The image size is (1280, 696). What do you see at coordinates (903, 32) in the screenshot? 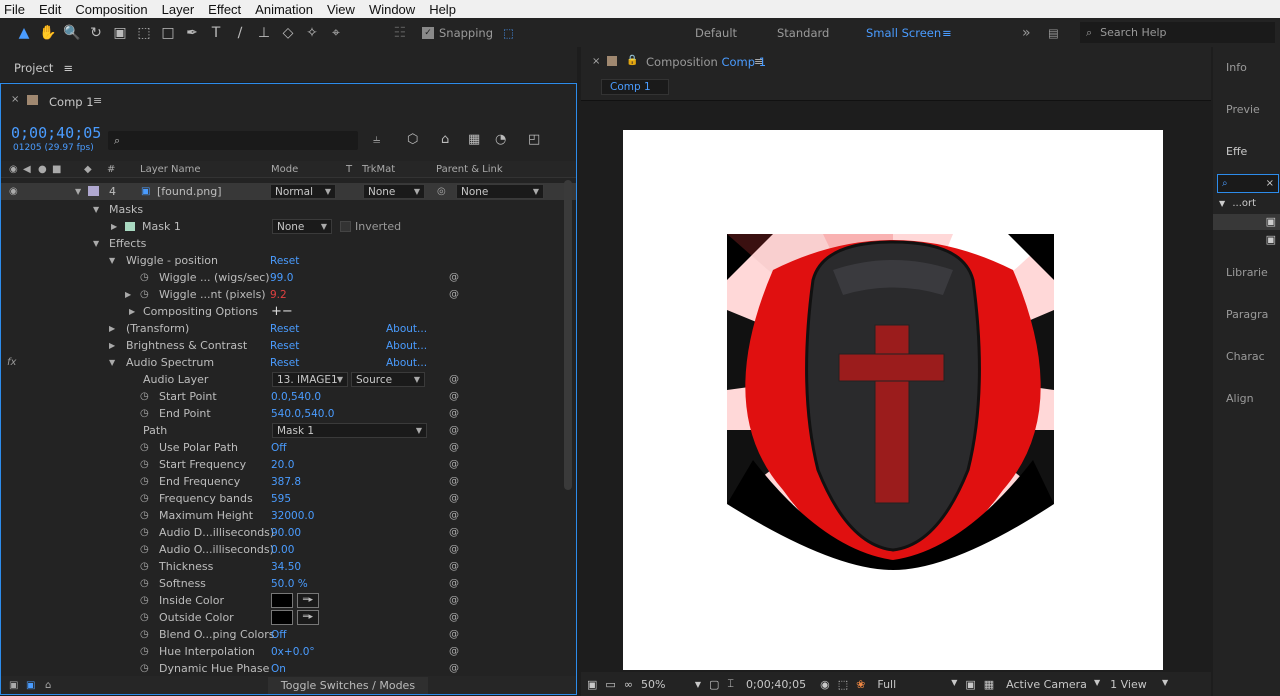
I see `workspace-small-screen: Small Screen` at bounding box center [903, 32].